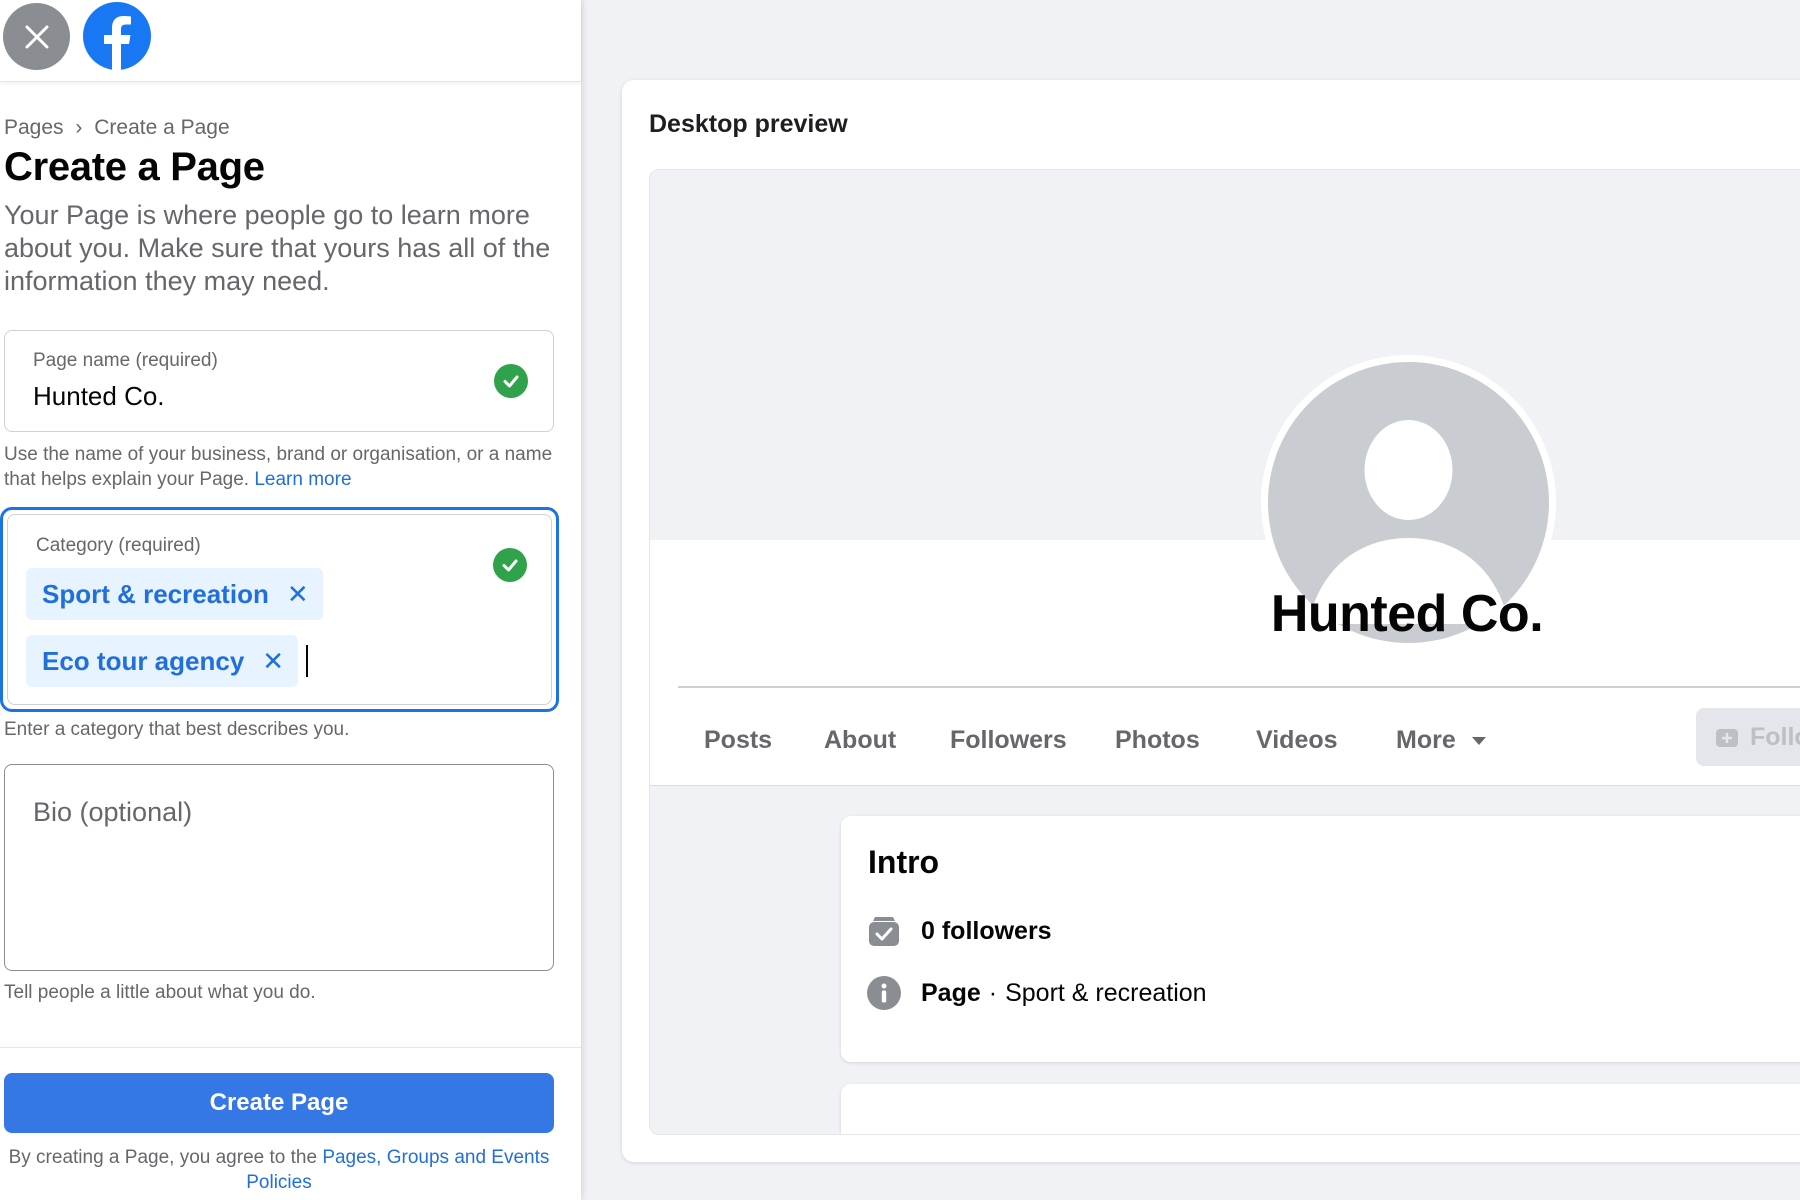 The image size is (1800, 1200). What do you see at coordinates (34, 128) in the screenshot?
I see `breadcrumb-pages: Pages` at bounding box center [34, 128].